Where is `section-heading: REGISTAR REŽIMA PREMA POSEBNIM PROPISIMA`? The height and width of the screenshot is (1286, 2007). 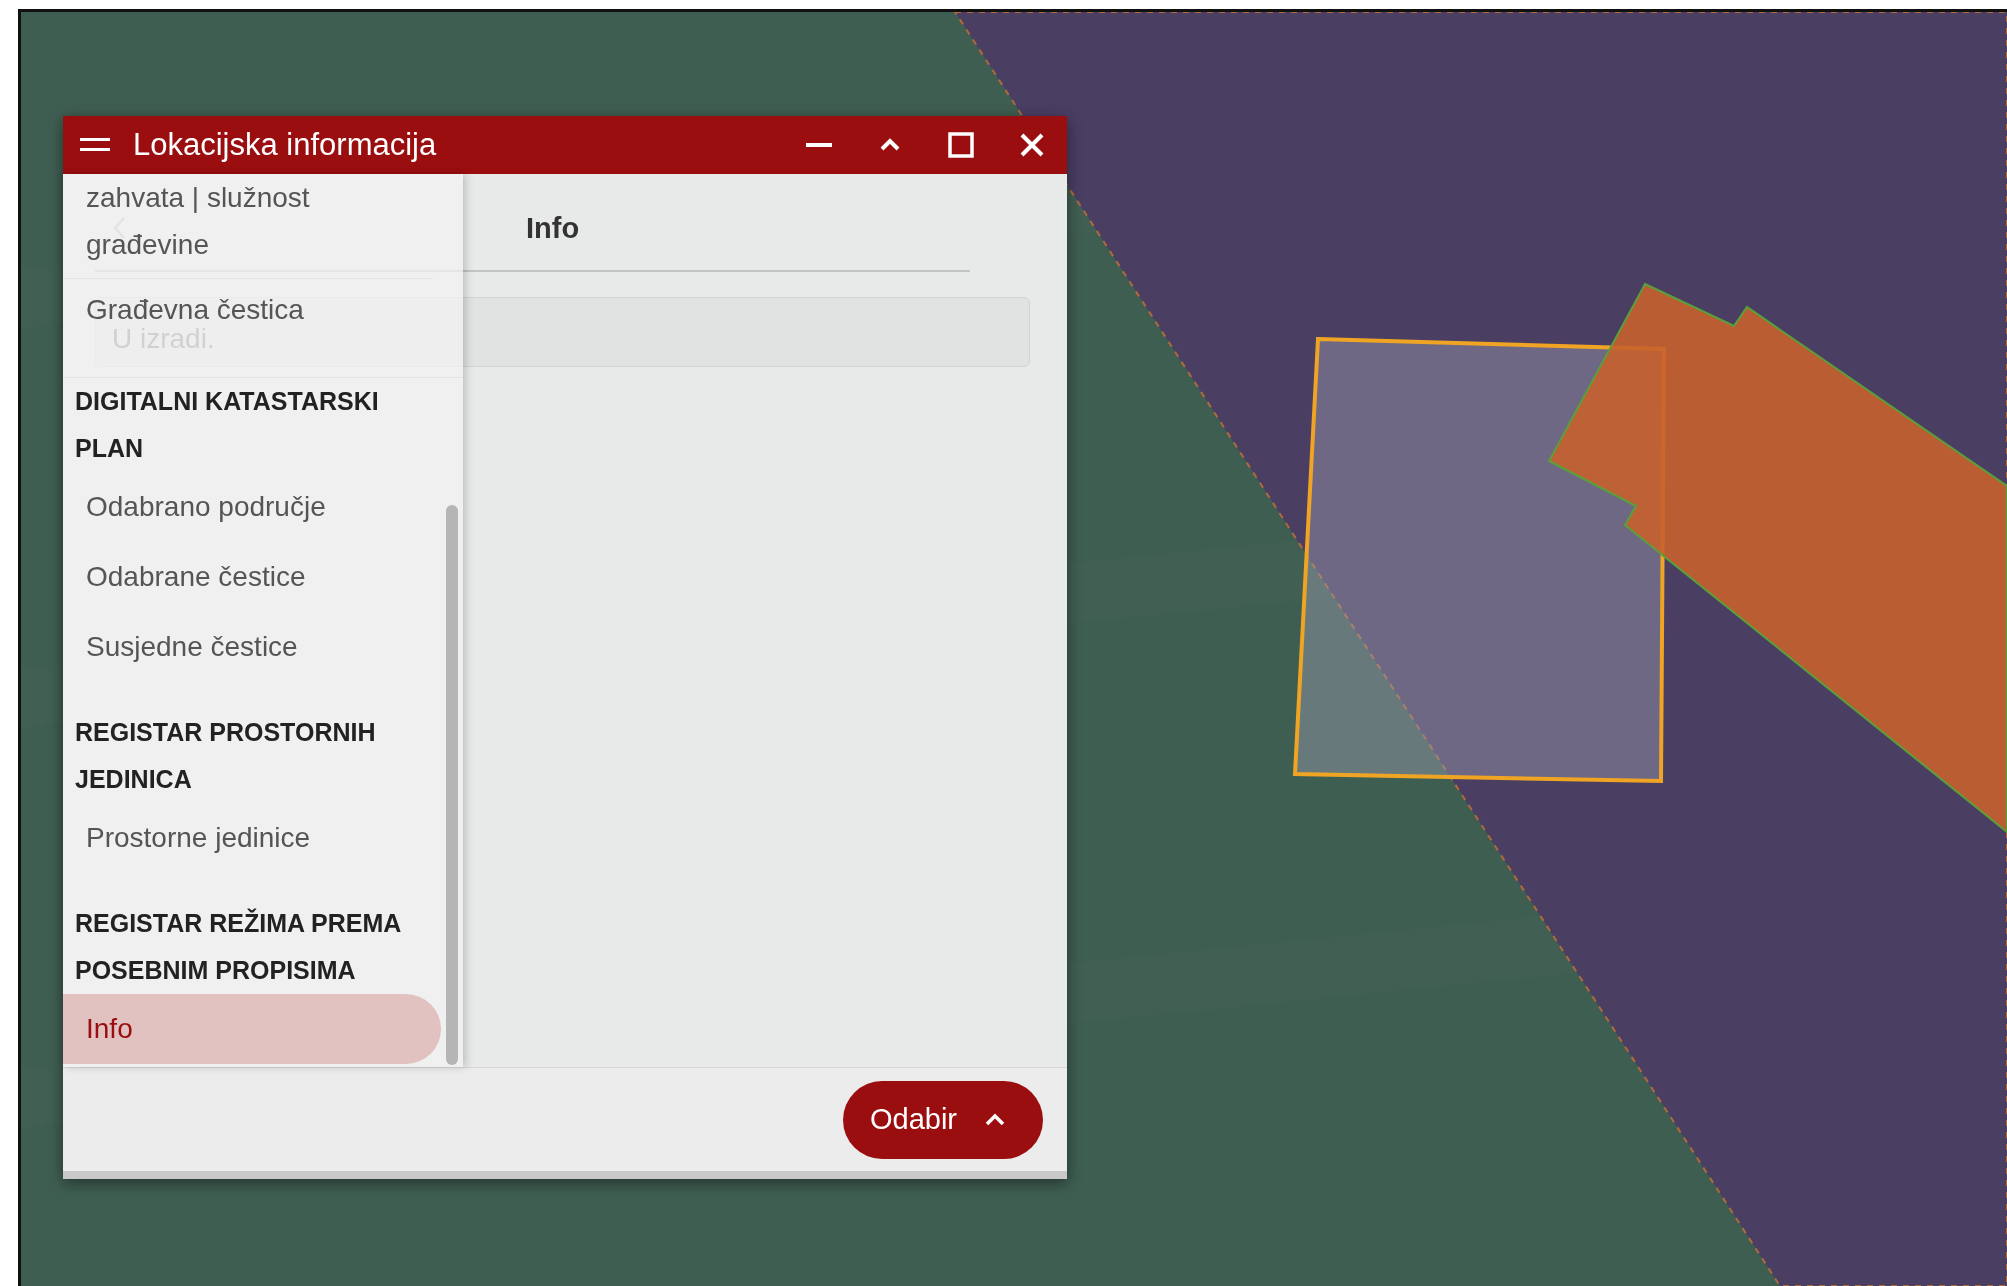
section-heading: REGISTAR REŽIMA PREMA POSEBNIM PROPISIMA is located at coordinates (238, 946).